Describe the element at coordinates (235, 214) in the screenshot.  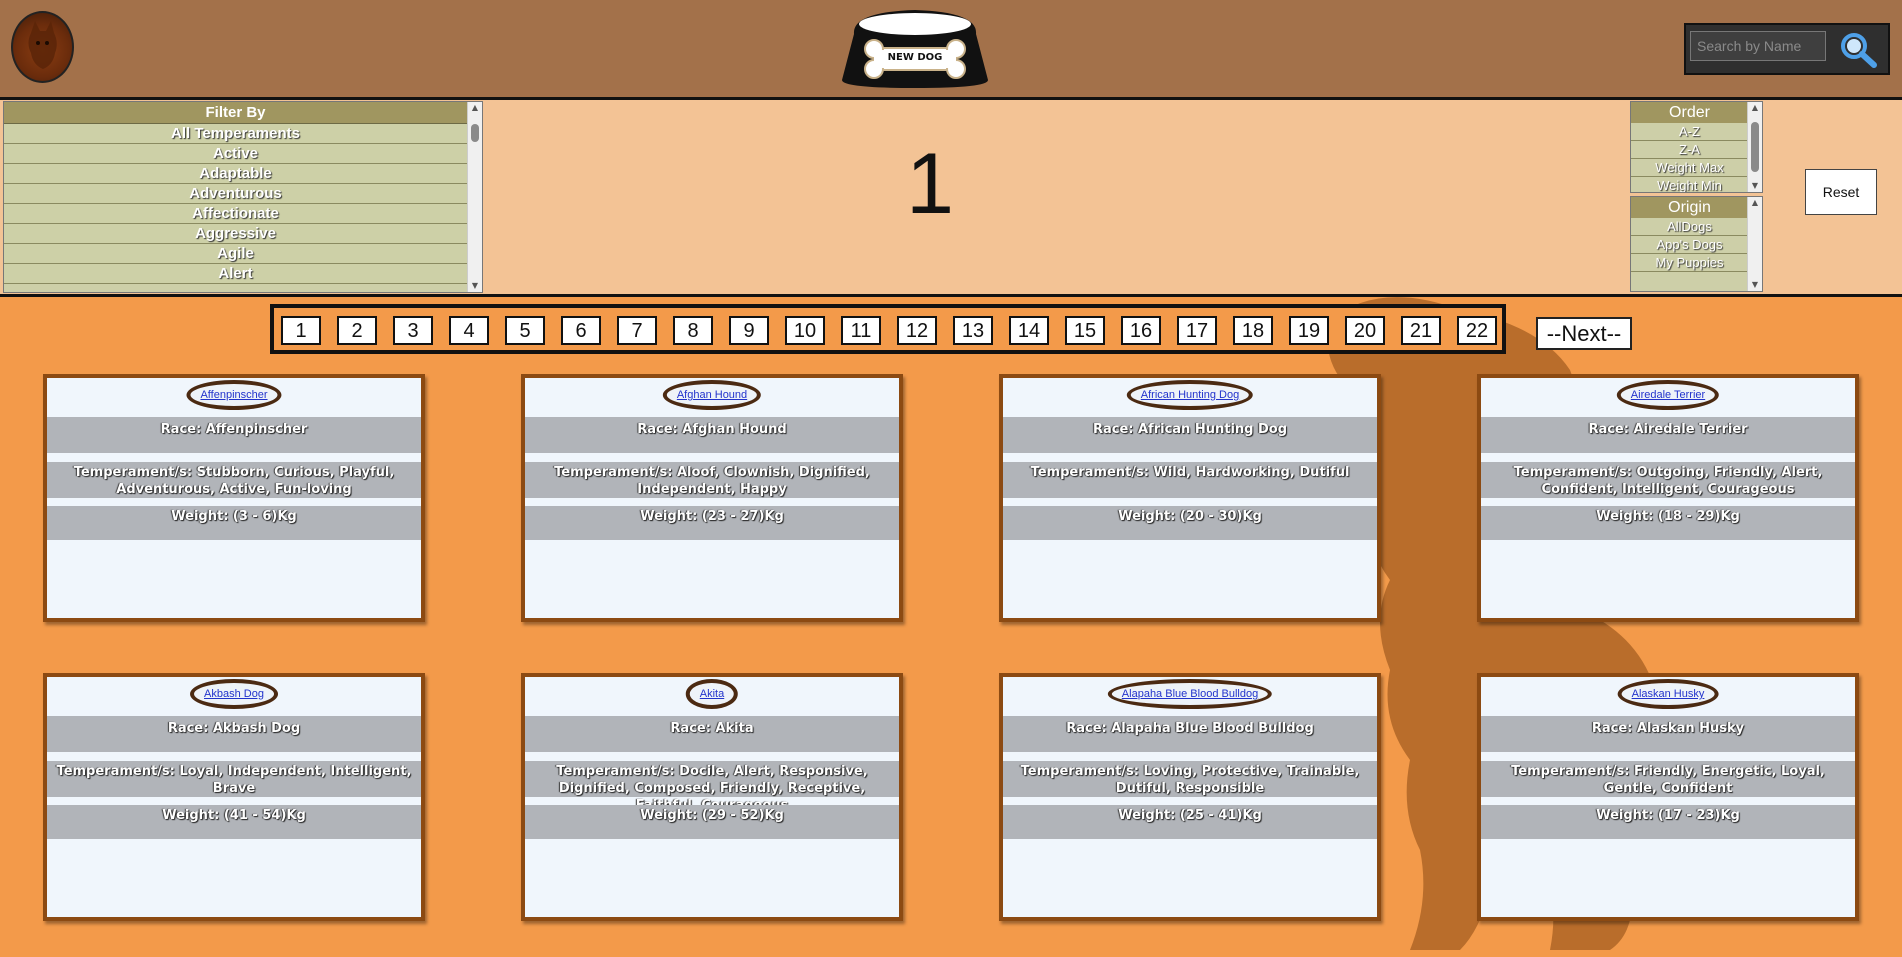
I see `filter-item-affectionate: Affectionate` at that location.